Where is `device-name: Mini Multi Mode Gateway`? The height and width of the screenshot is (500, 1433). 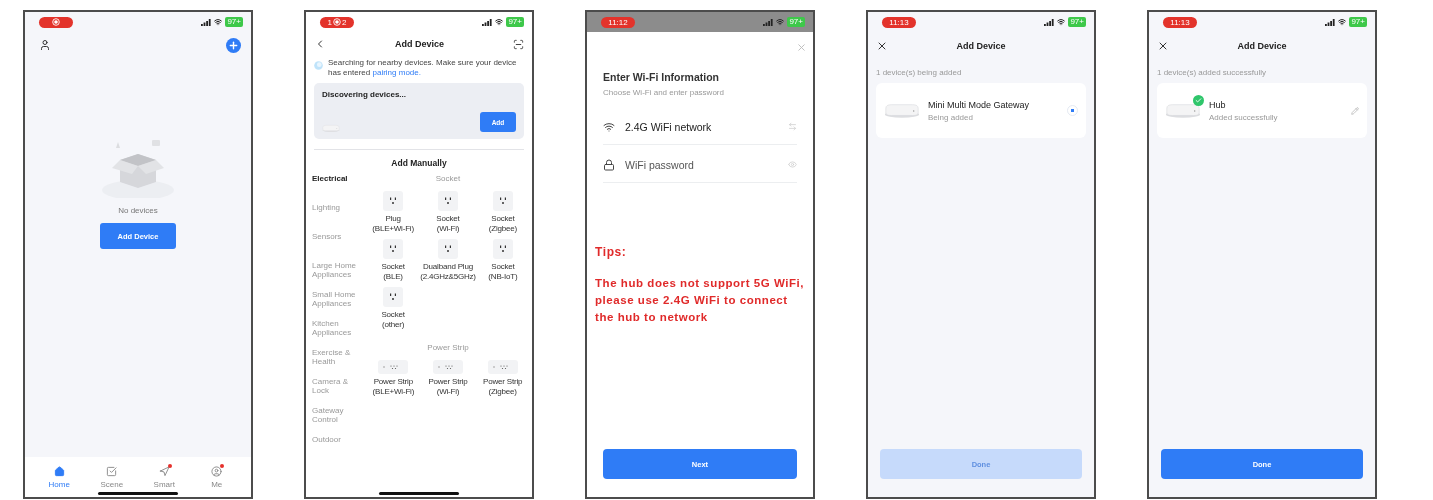 device-name: Mini Multi Mode Gateway is located at coordinates (979, 104).